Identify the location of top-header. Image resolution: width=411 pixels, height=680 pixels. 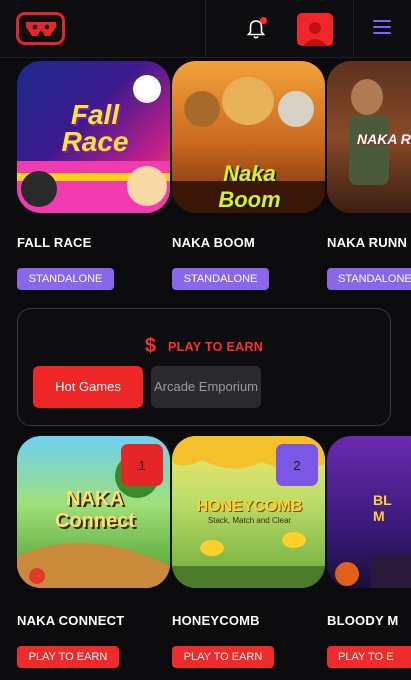
(205, 29).